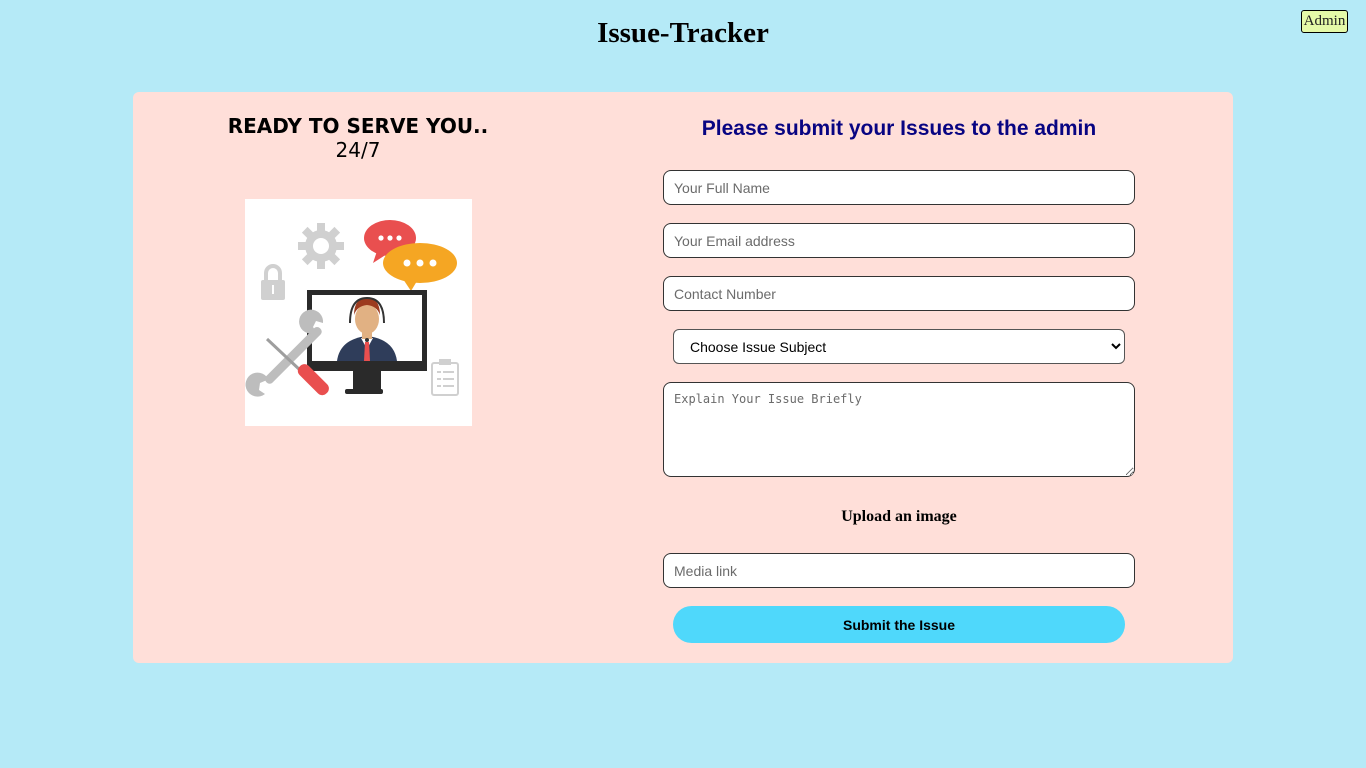 The width and height of the screenshot is (1366, 768). Describe the element at coordinates (445, 377) in the screenshot. I see `clipboard-icon` at that location.